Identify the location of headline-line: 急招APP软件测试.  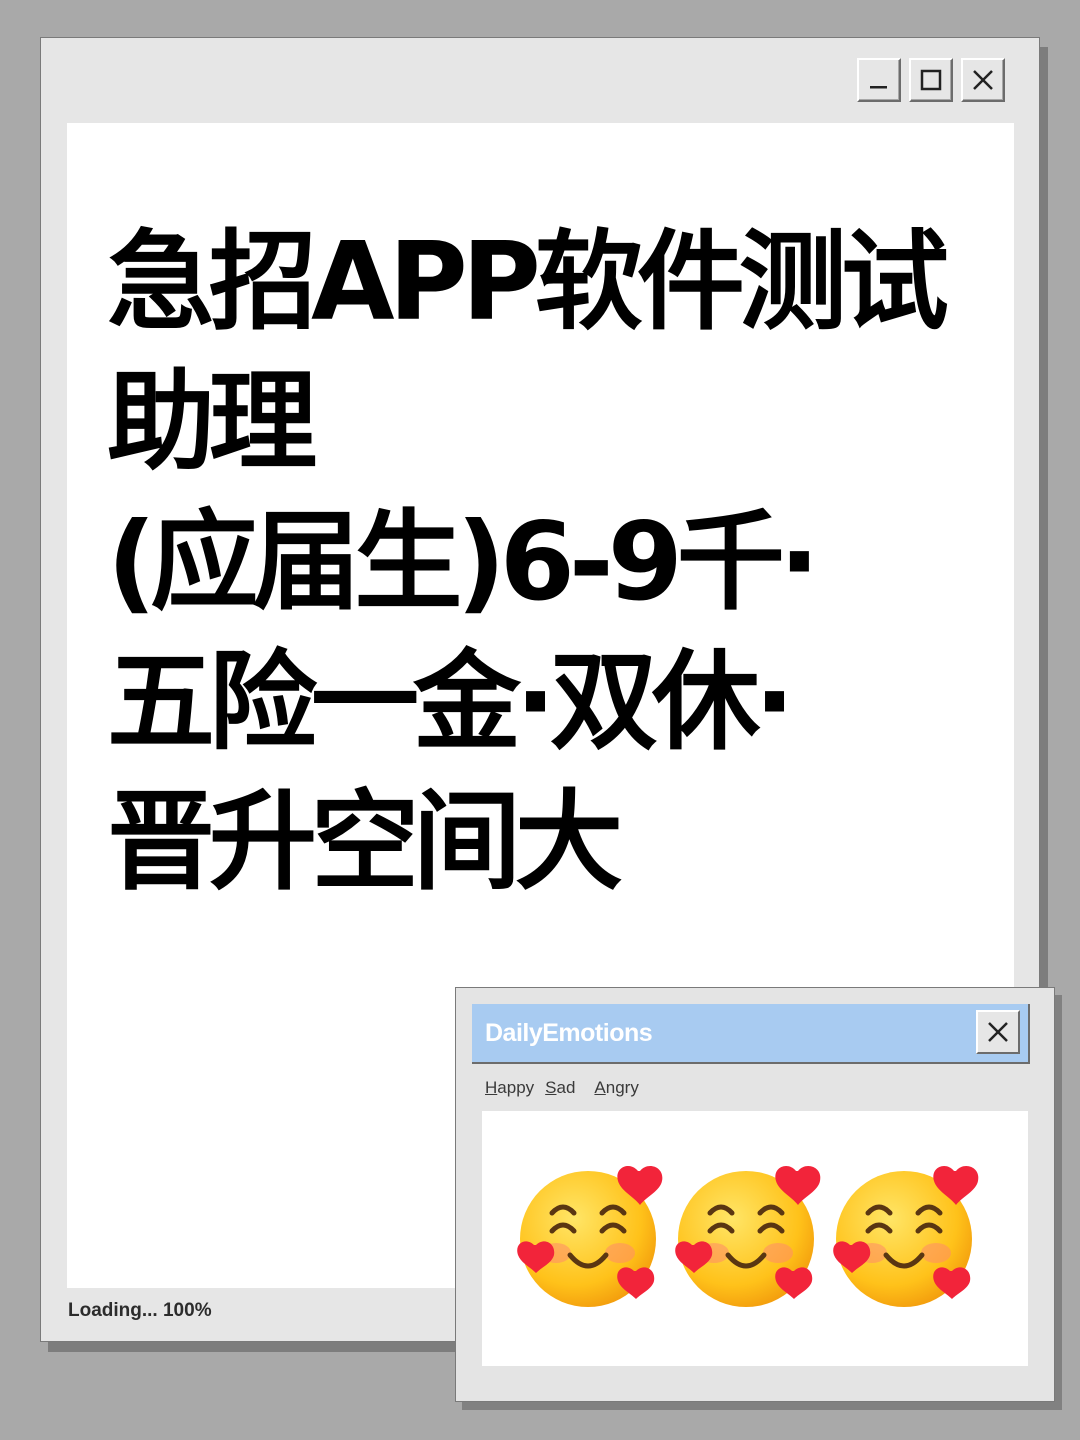
(528, 282).